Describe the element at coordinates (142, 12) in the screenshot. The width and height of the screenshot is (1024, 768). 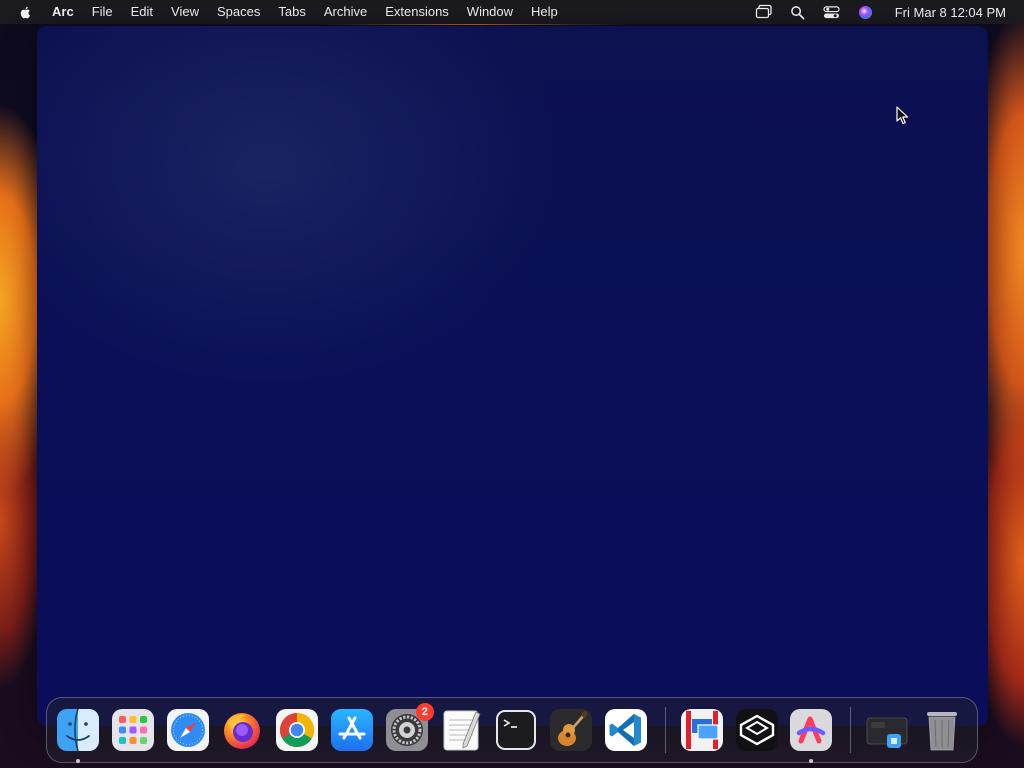
I see `menu-edit: Edit` at that location.